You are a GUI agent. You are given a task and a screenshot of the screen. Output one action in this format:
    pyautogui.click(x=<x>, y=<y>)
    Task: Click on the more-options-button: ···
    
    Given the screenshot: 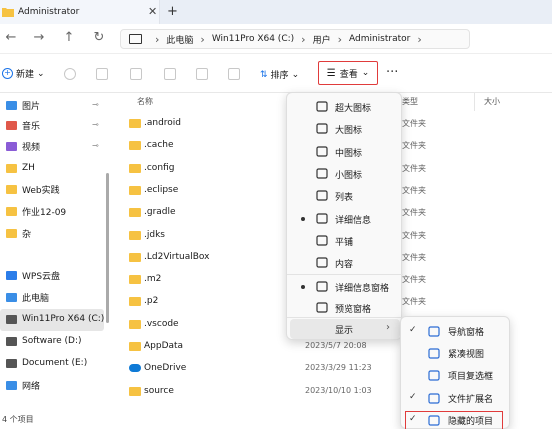 What is the action you would take?
    pyautogui.click(x=392, y=72)
    